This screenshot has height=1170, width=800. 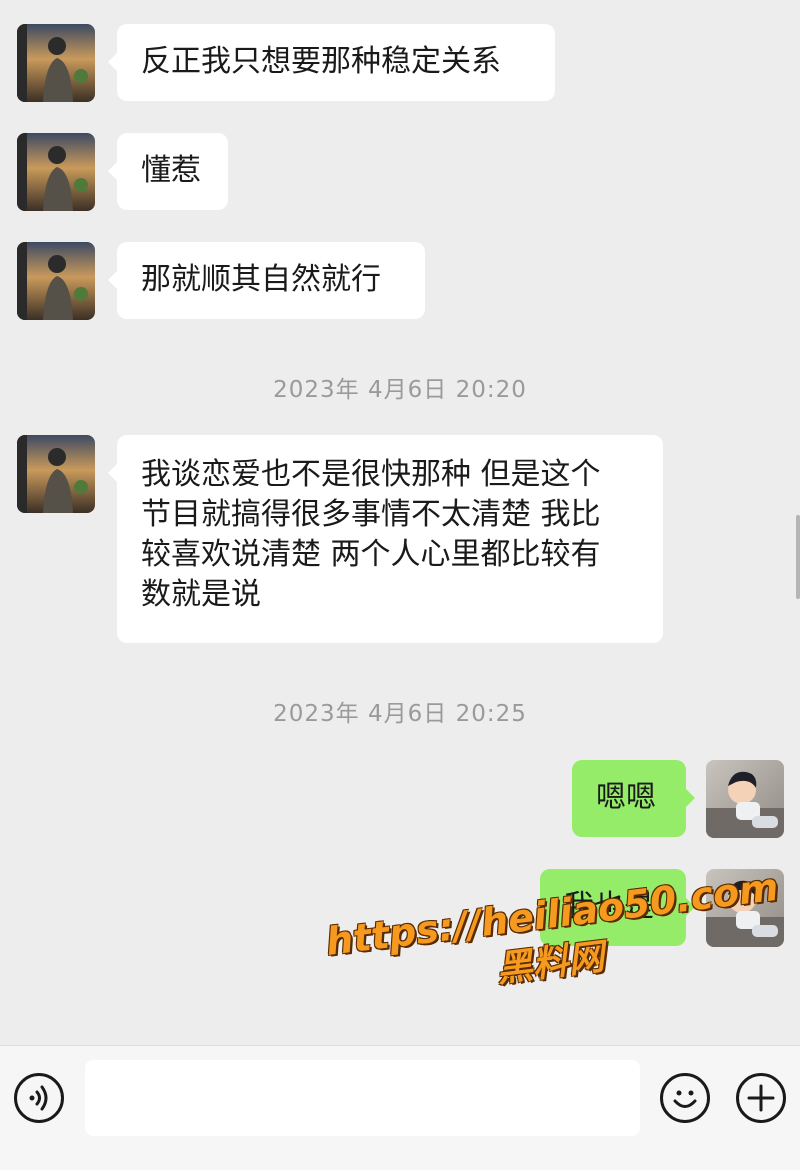 I want to click on emoji-button, so click(x=685, y=1098).